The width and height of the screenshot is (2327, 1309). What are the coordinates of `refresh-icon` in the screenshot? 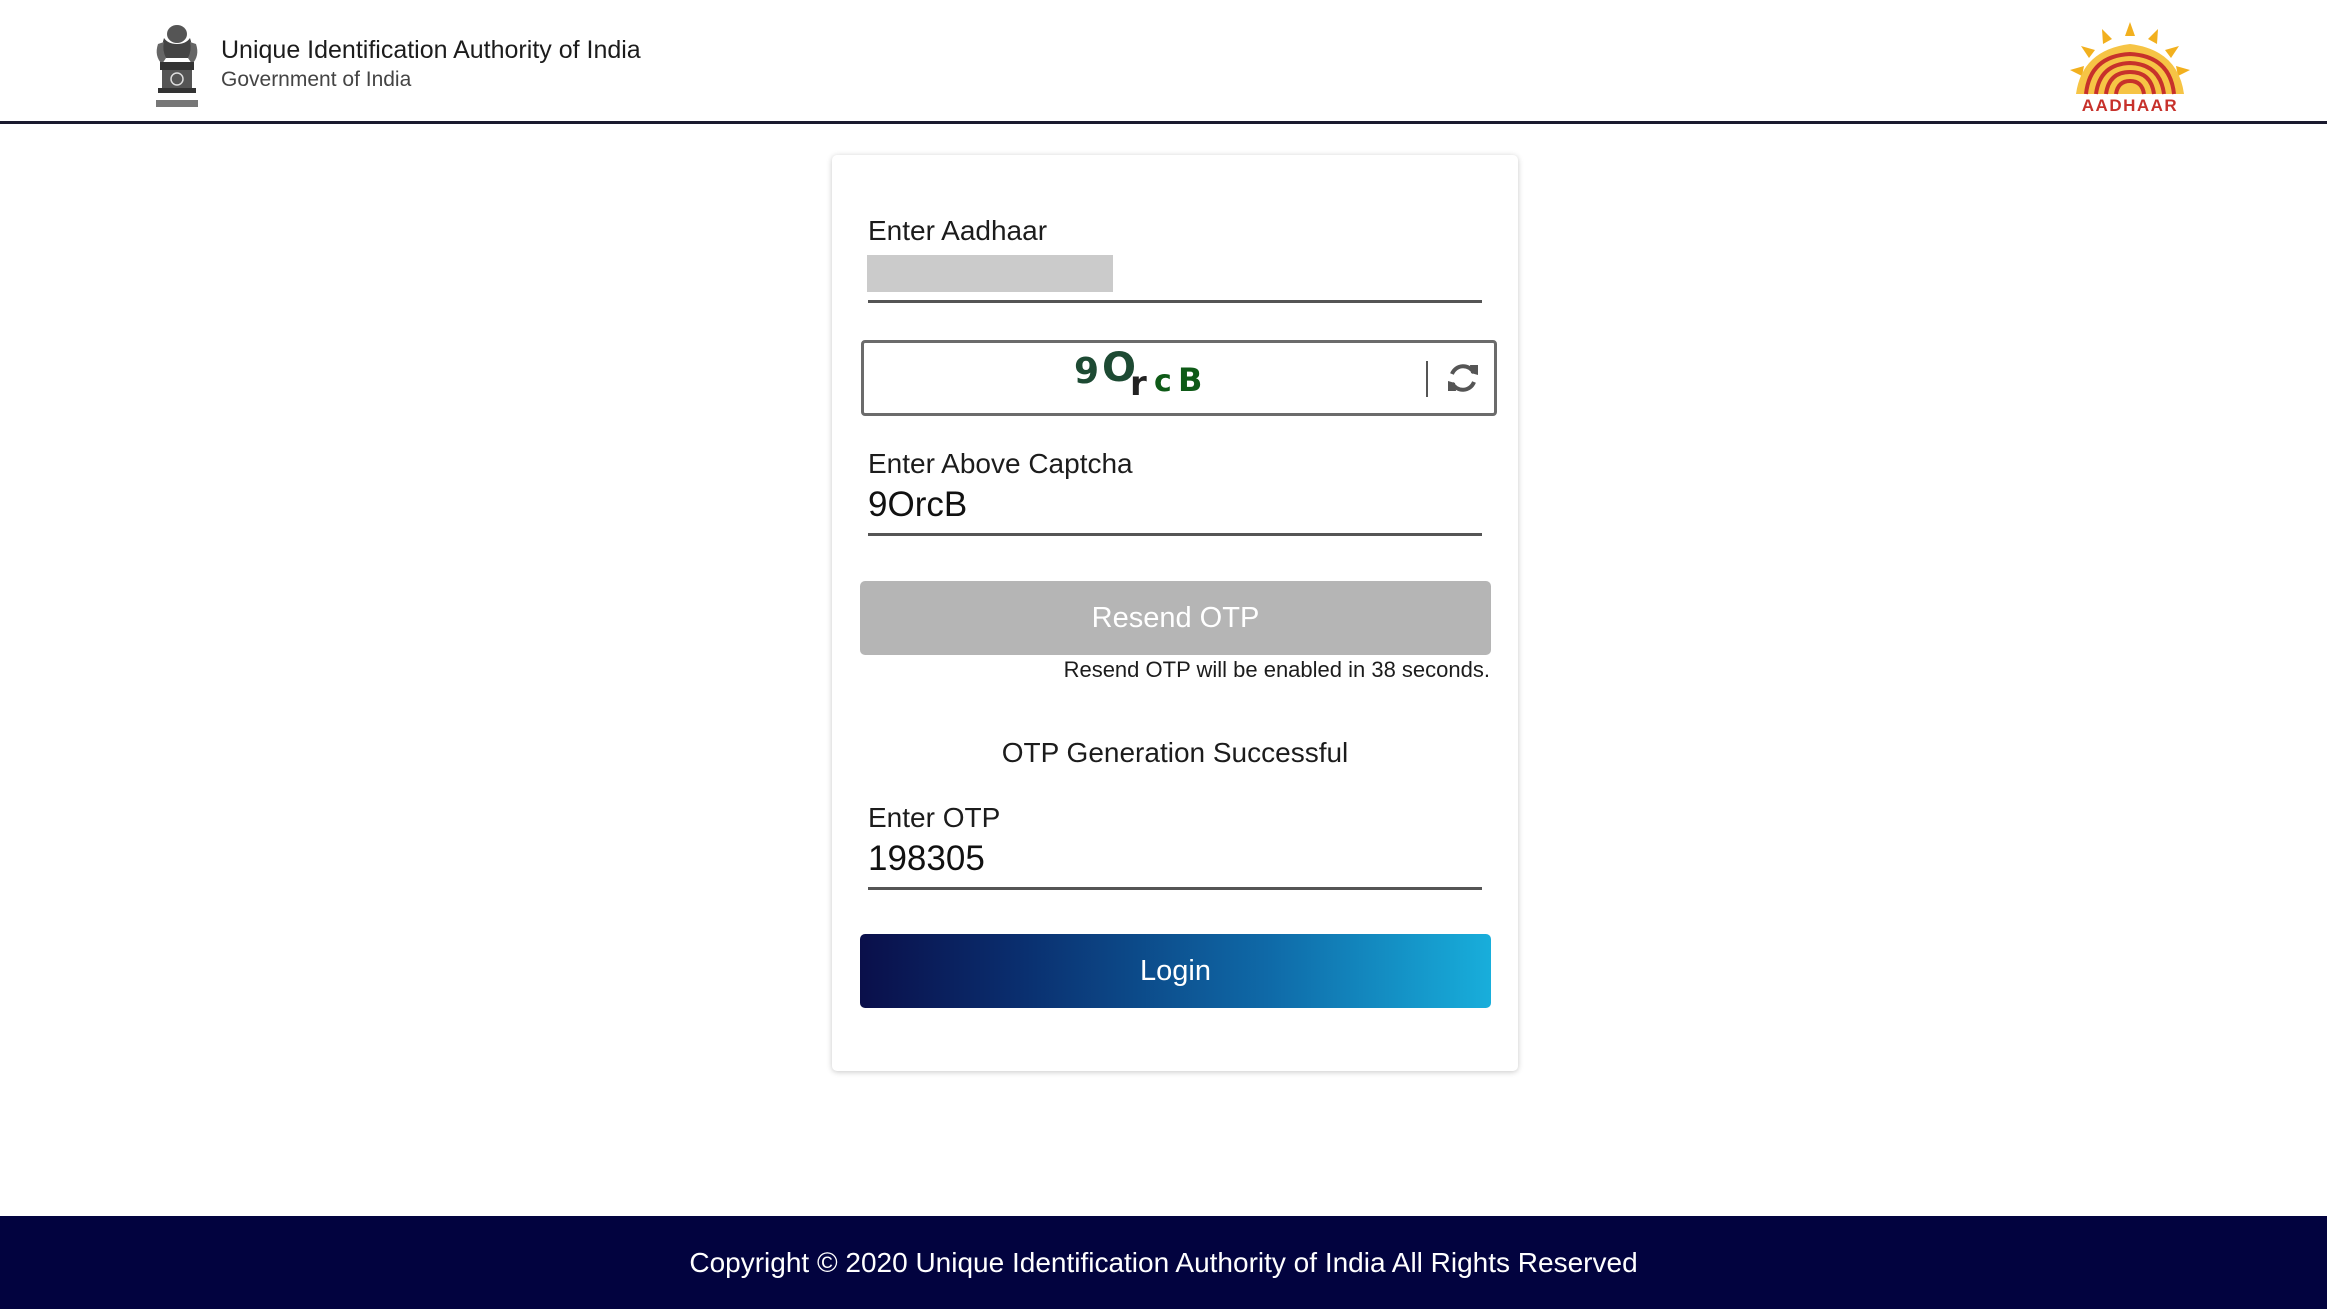 It's located at (1463, 378).